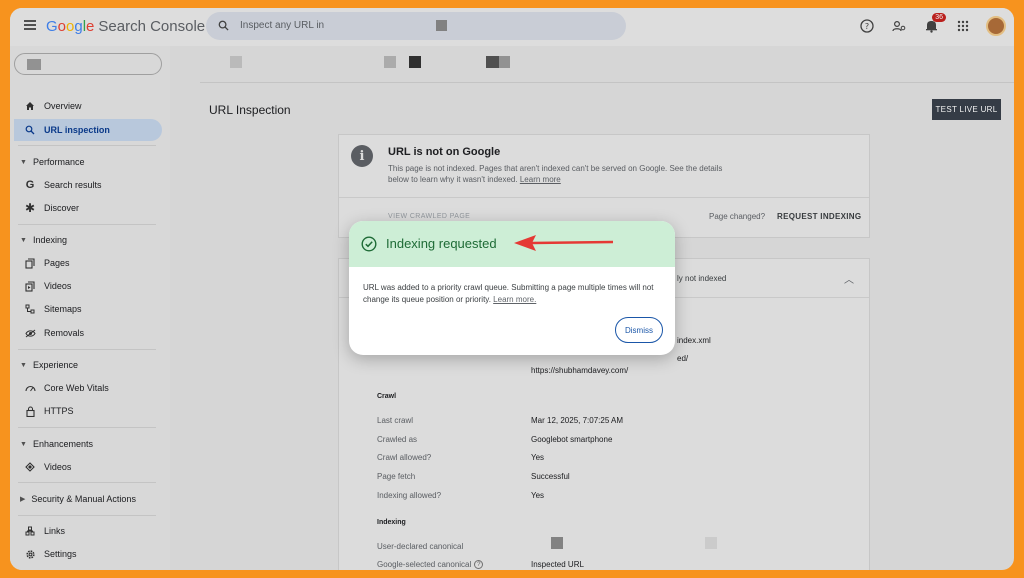 The height and width of the screenshot is (578, 1024). I want to click on annotation-arrow-icon, so click(564, 243).